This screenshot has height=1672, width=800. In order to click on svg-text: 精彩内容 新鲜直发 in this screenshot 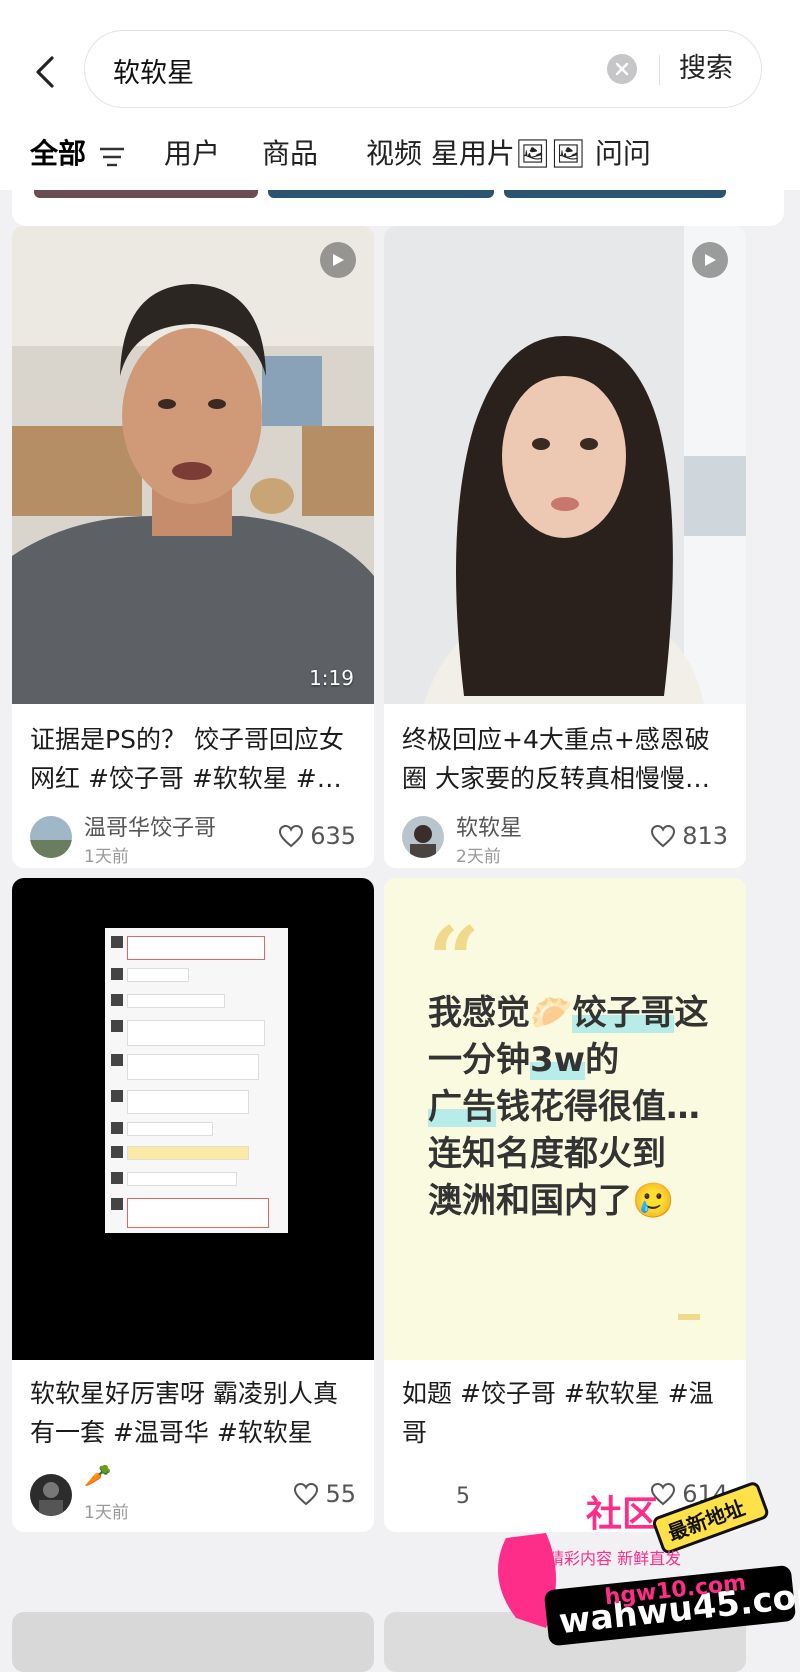, I will do `click(614, 1558)`.